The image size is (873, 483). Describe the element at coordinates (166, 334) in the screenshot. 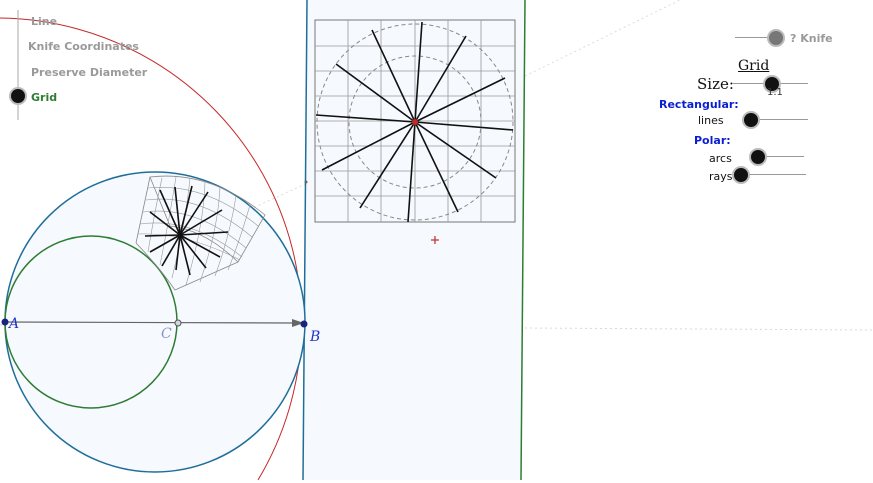

I see `point-c-label: C` at that location.